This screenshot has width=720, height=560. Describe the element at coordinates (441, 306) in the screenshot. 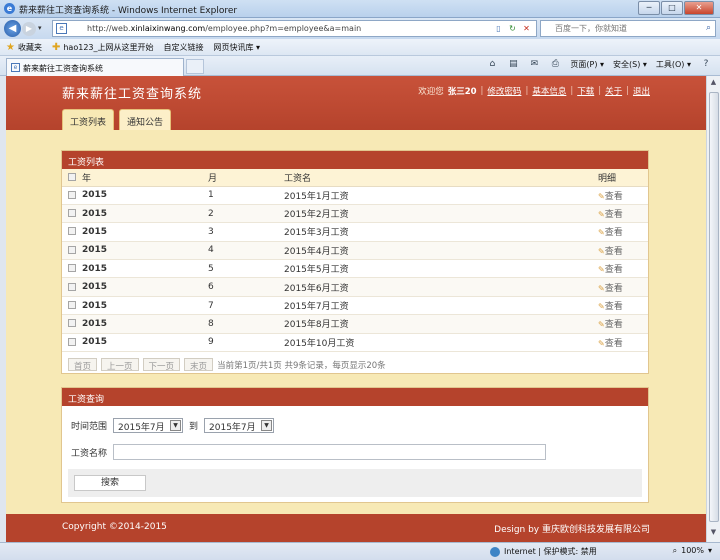

I see `cell-salary-name: 2015年7月工资` at that location.